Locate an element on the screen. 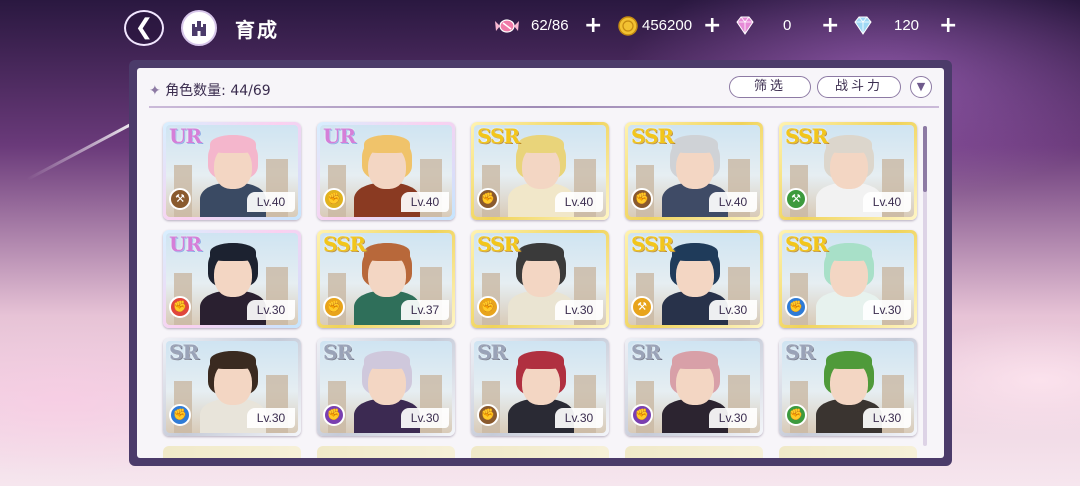  page-title: 育成 is located at coordinates (257, 30).